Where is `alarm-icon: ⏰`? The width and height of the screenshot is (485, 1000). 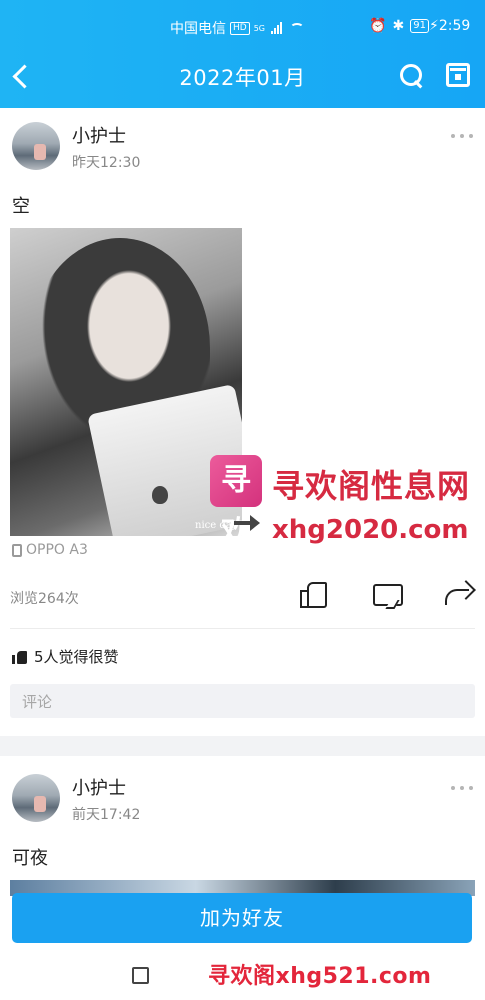
alarm-icon: ⏰ is located at coordinates (378, 26).